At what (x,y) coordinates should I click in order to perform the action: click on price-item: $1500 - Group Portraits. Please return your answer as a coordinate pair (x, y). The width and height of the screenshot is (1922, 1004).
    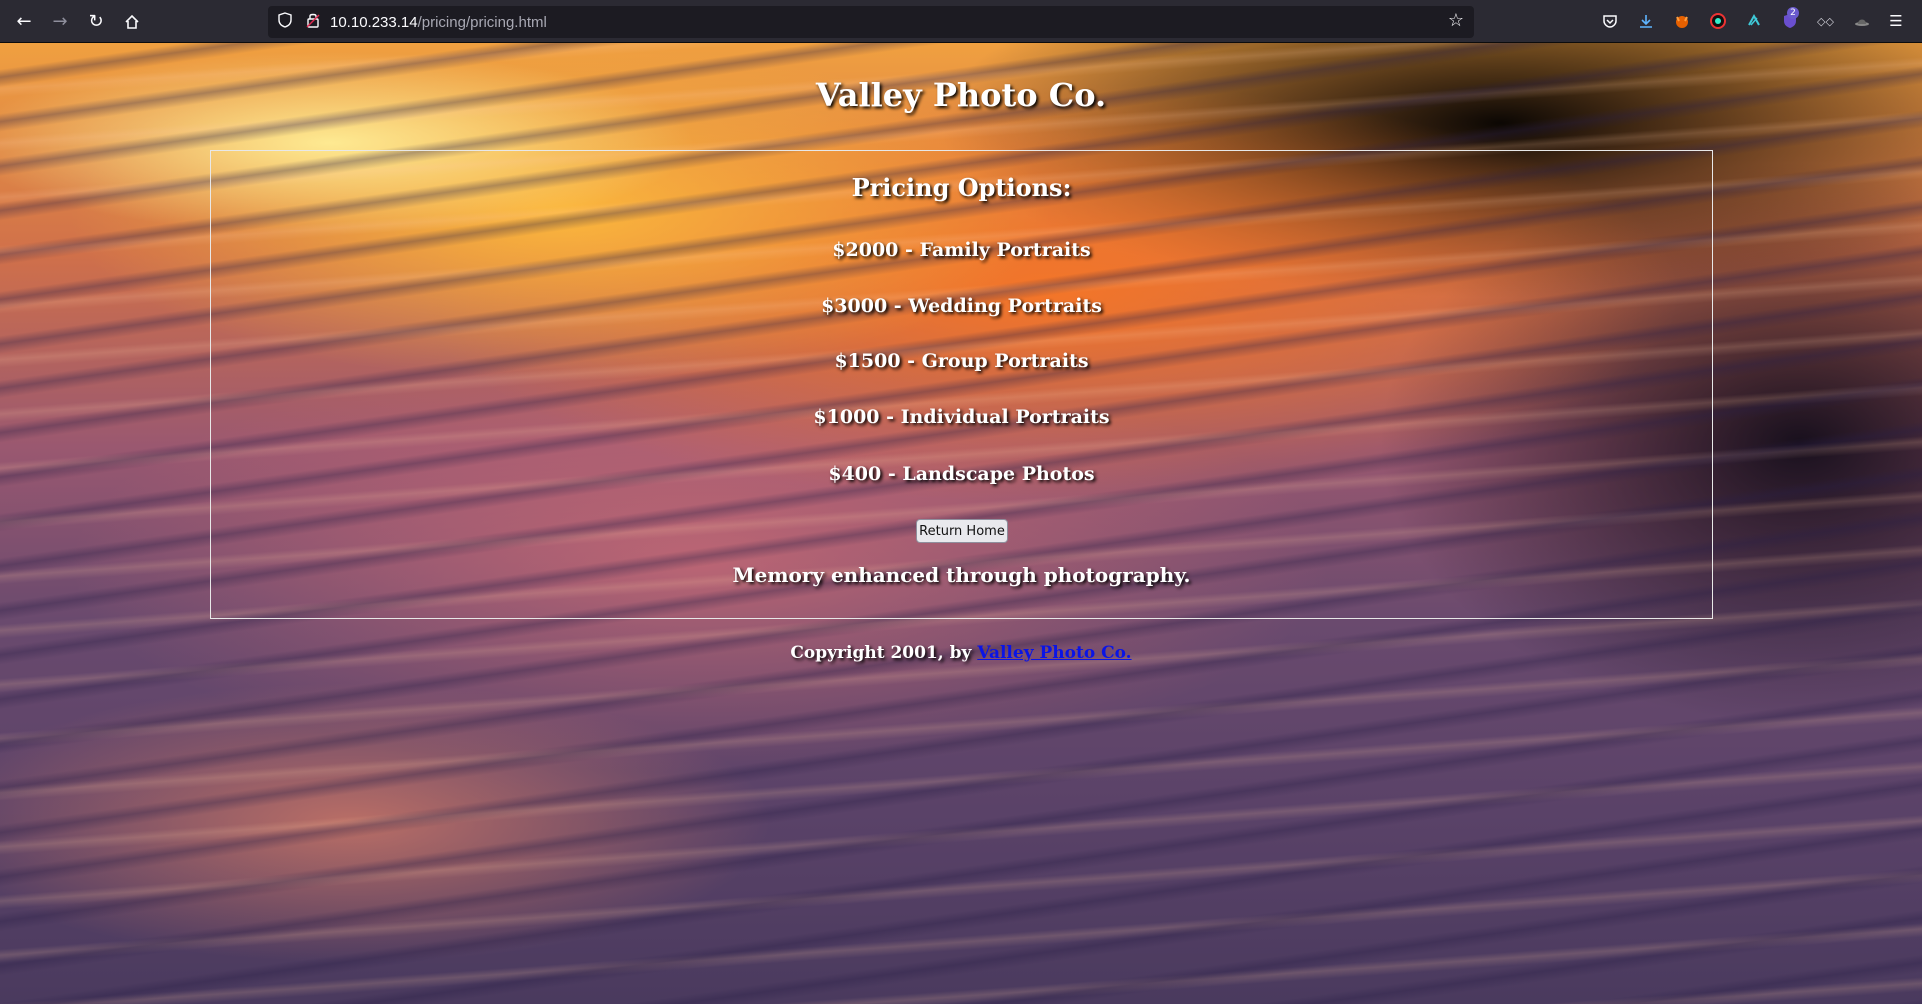
    Looking at the image, I should click on (961, 361).